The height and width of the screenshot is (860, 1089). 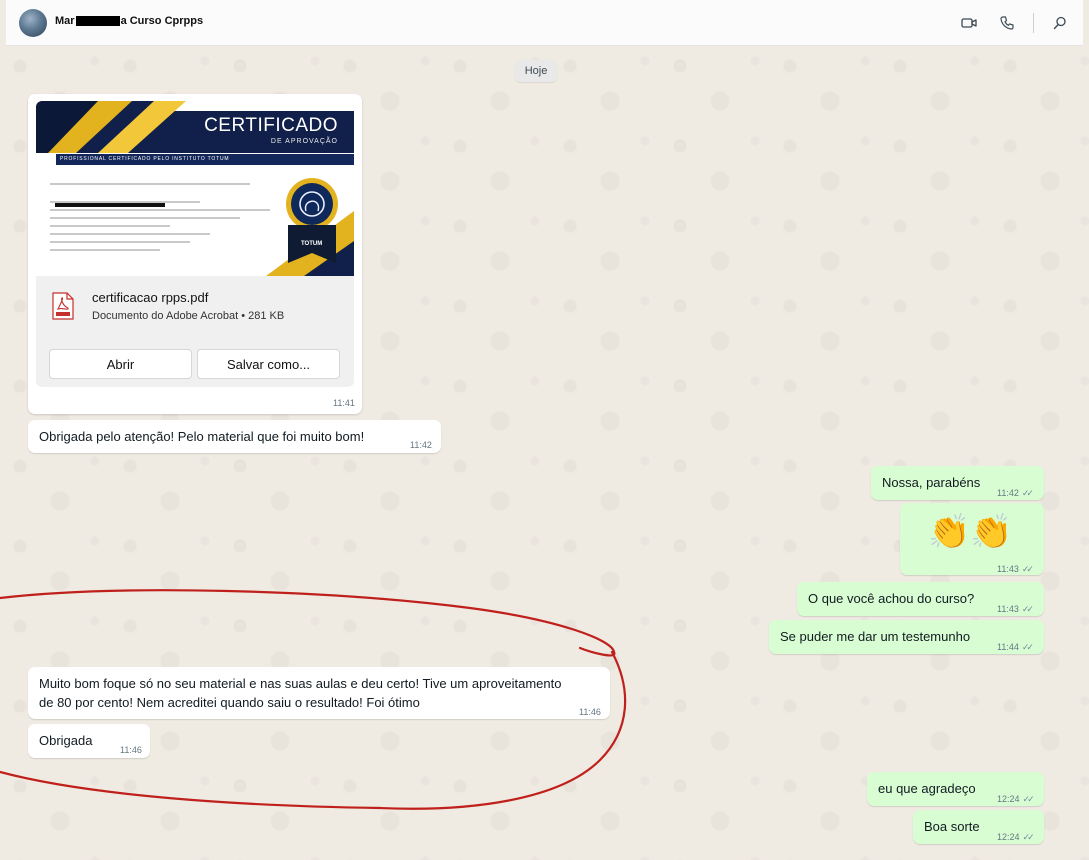 I want to click on contact-name: Mar a Curso Cprpps, so click(x=129, y=21).